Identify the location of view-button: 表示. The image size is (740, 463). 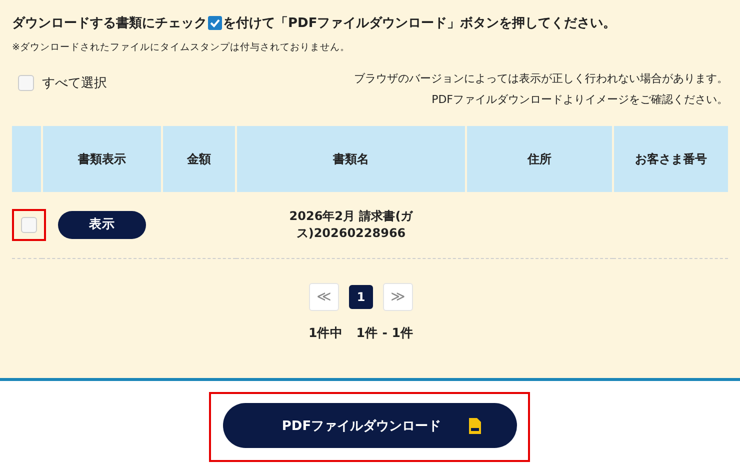
(102, 224).